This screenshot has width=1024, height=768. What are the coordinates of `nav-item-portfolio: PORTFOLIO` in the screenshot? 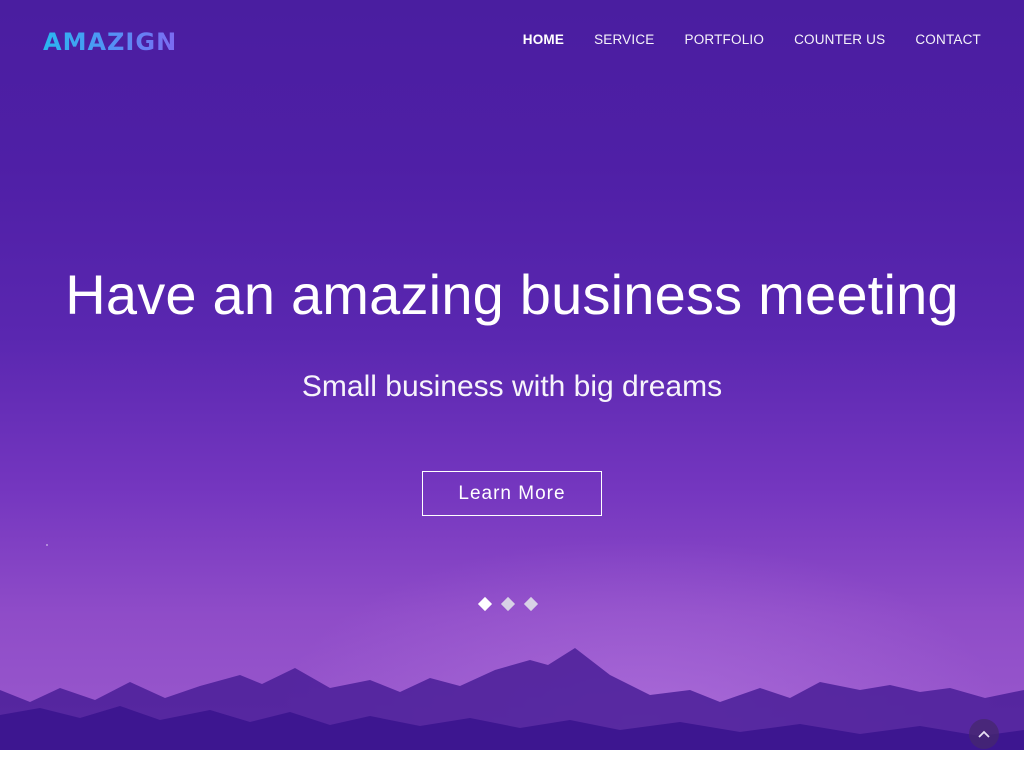 It's located at (725, 39).